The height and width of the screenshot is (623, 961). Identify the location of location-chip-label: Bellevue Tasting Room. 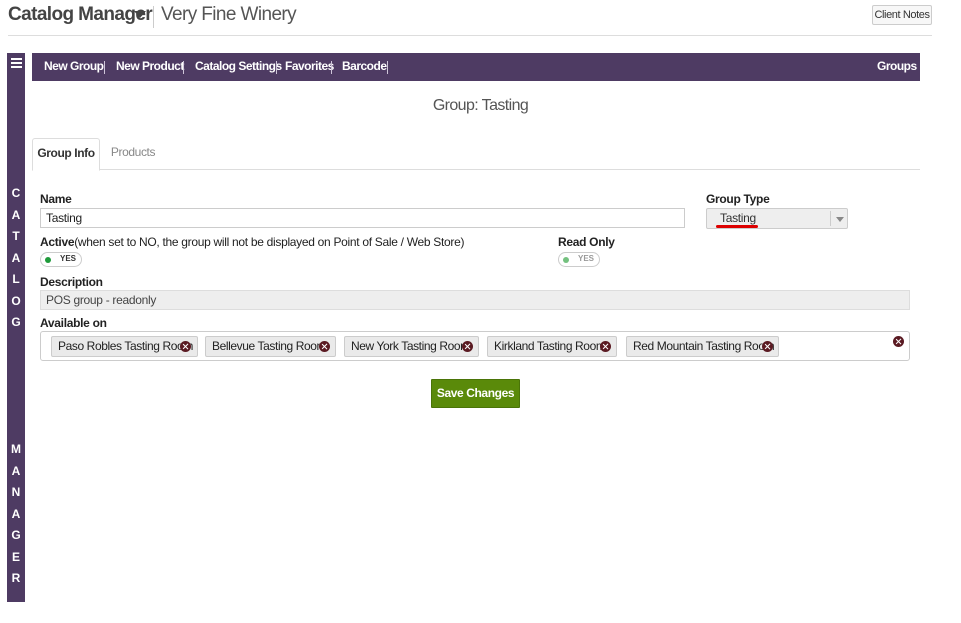
(269, 346).